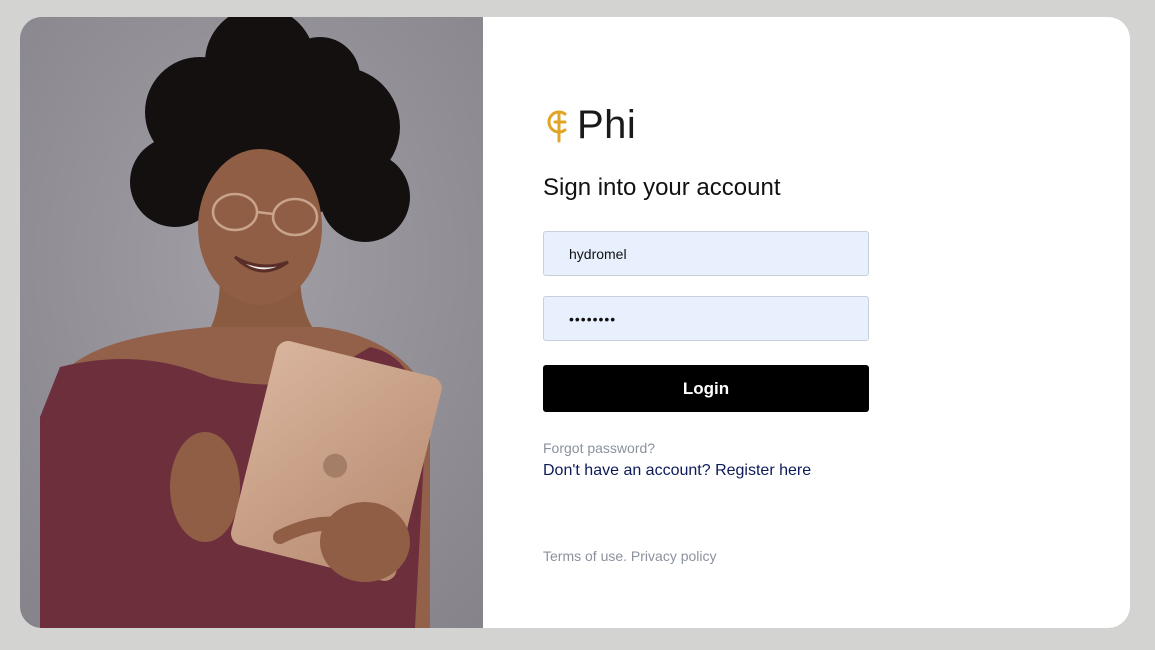 Image resolution: width=1155 pixels, height=650 pixels. I want to click on brand-name: Phi, so click(607, 125).